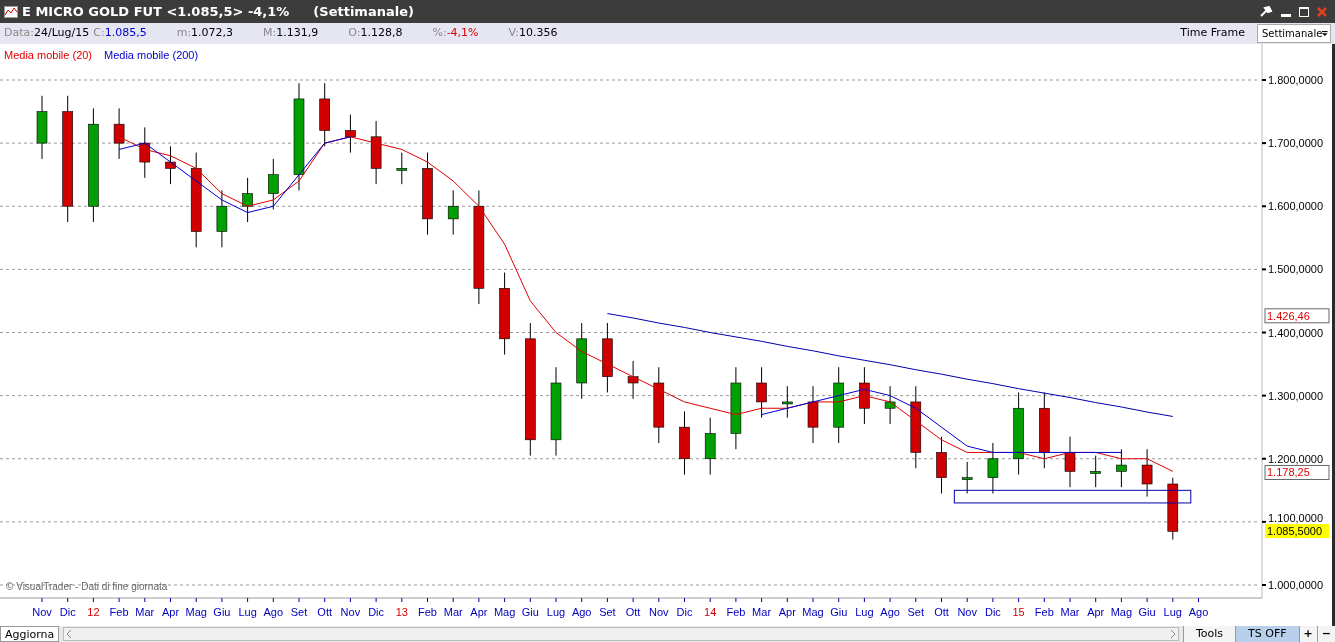  Describe the element at coordinates (1304, 11) in the screenshot. I see `maximize-icon` at that location.